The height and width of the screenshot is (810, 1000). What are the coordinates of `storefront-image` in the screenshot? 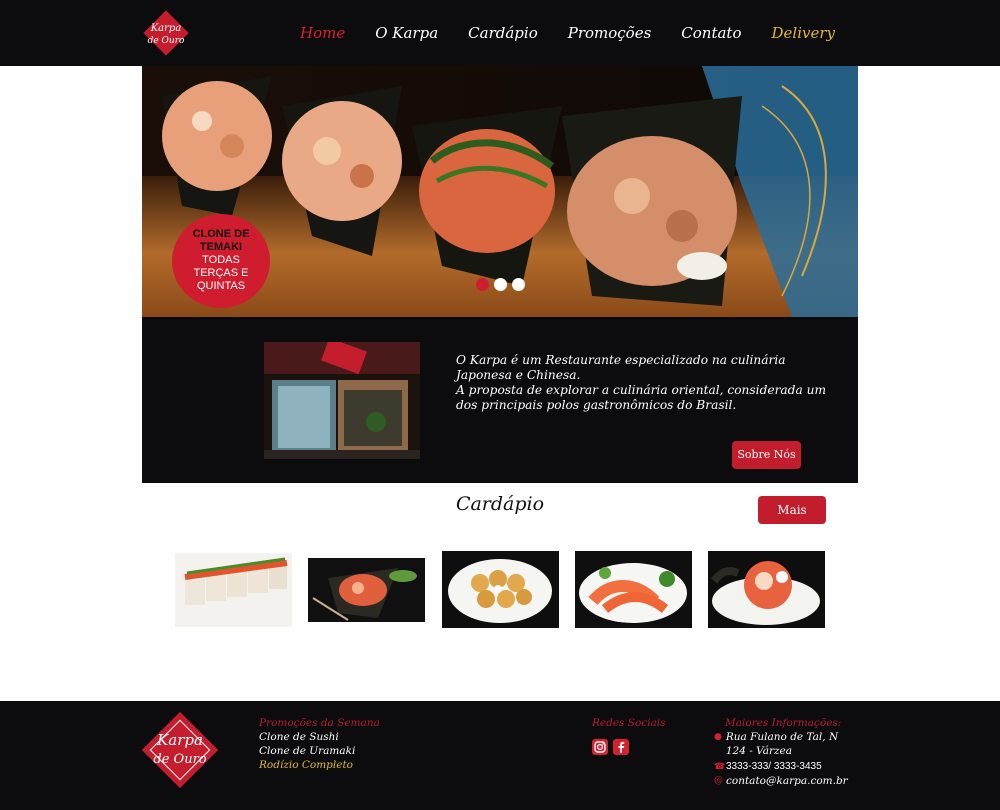 It's located at (342, 400).